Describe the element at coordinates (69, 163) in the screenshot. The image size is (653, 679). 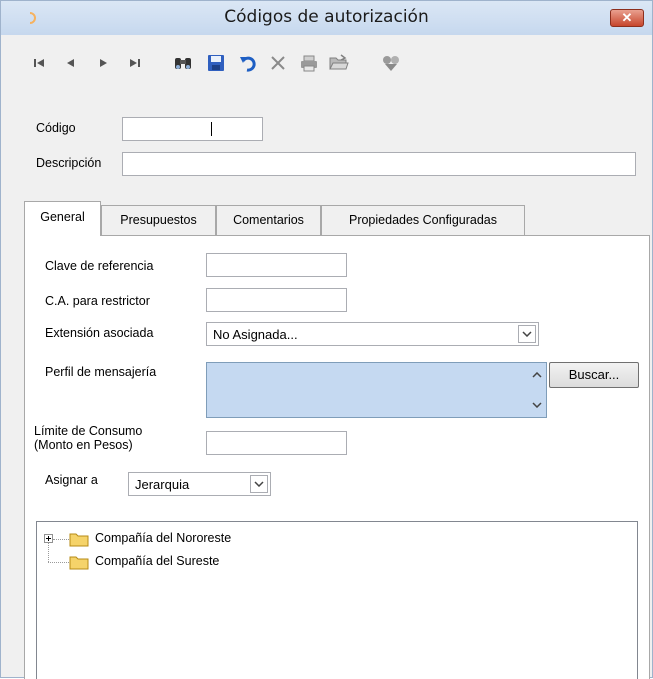
I see `descripcion-label: Descripción` at that location.